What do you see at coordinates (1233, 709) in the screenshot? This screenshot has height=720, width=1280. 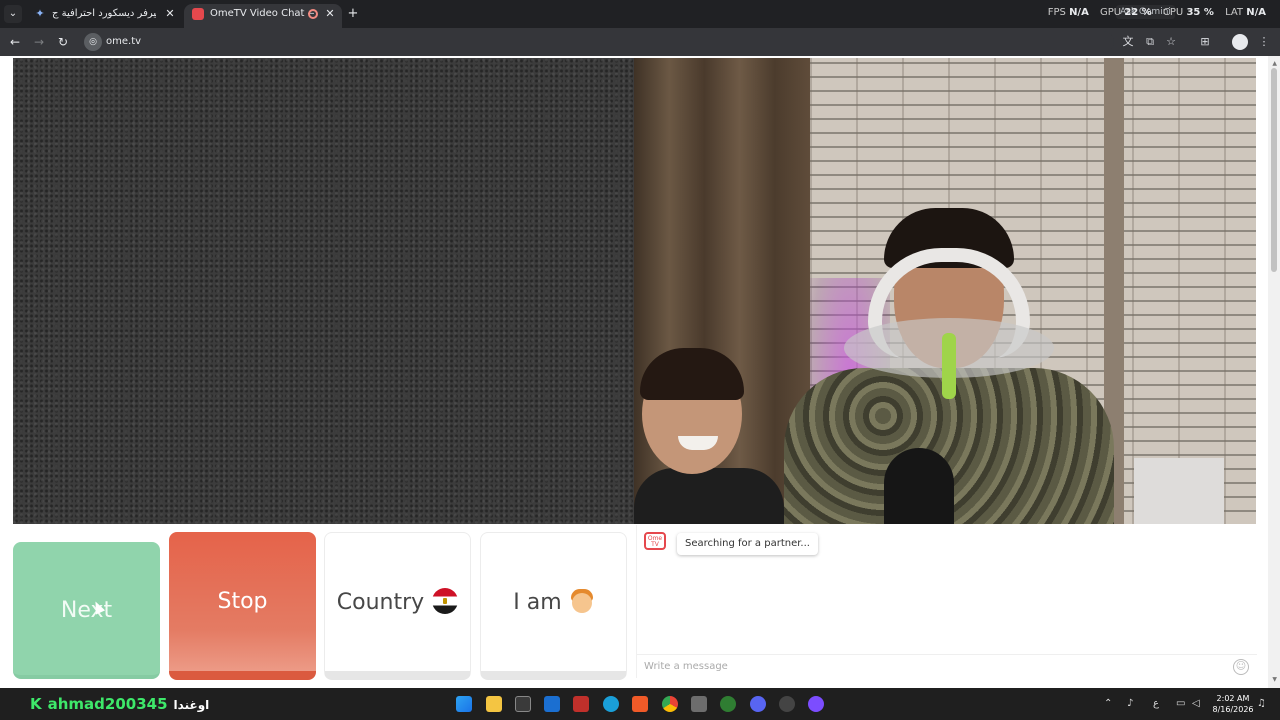 I see `clock-date: 8/16/2026` at bounding box center [1233, 709].